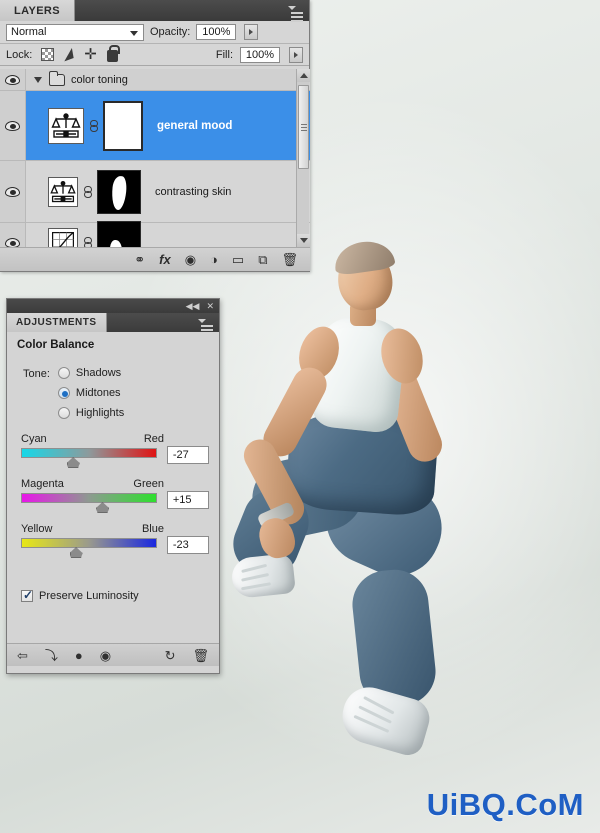  Describe the element at coordinates (190, 259) in the screenshot. I see `add-layer-mask-icon: ◉` at that location.